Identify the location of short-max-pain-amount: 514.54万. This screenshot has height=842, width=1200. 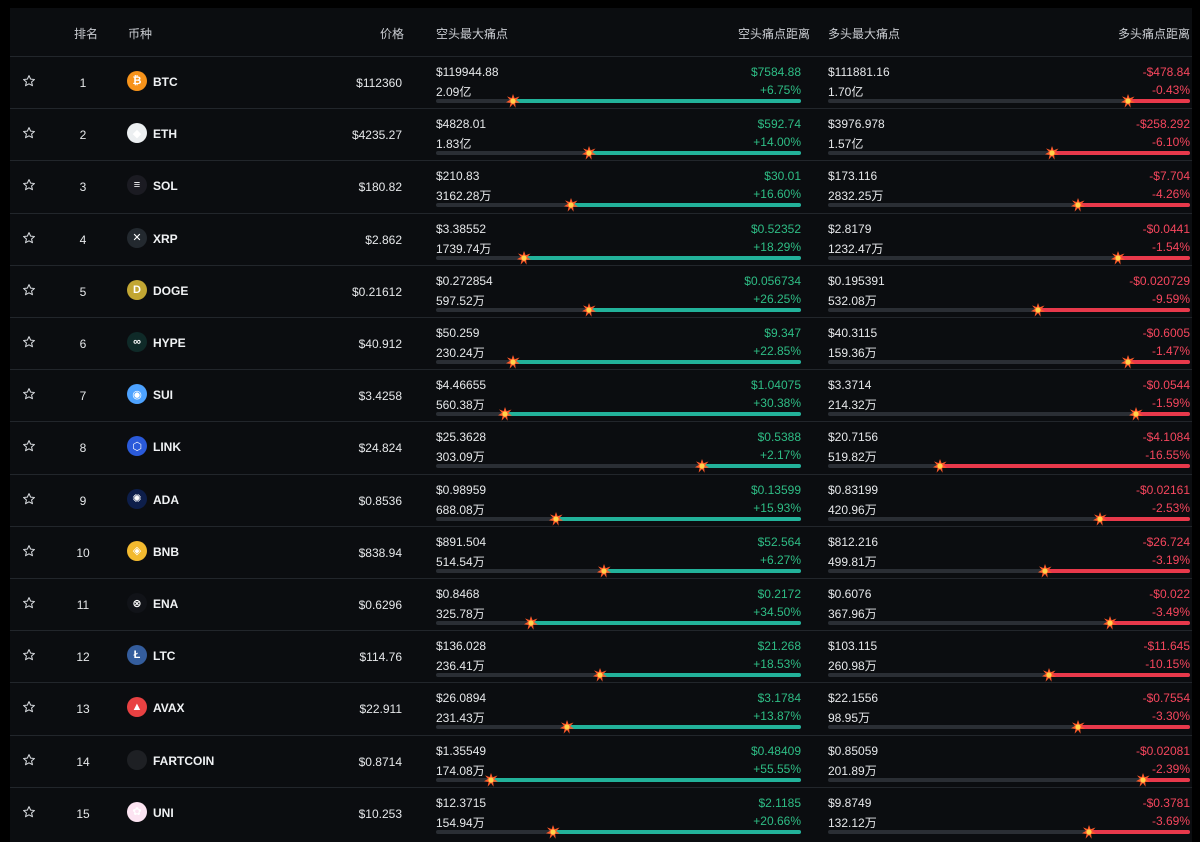
(460, 561).